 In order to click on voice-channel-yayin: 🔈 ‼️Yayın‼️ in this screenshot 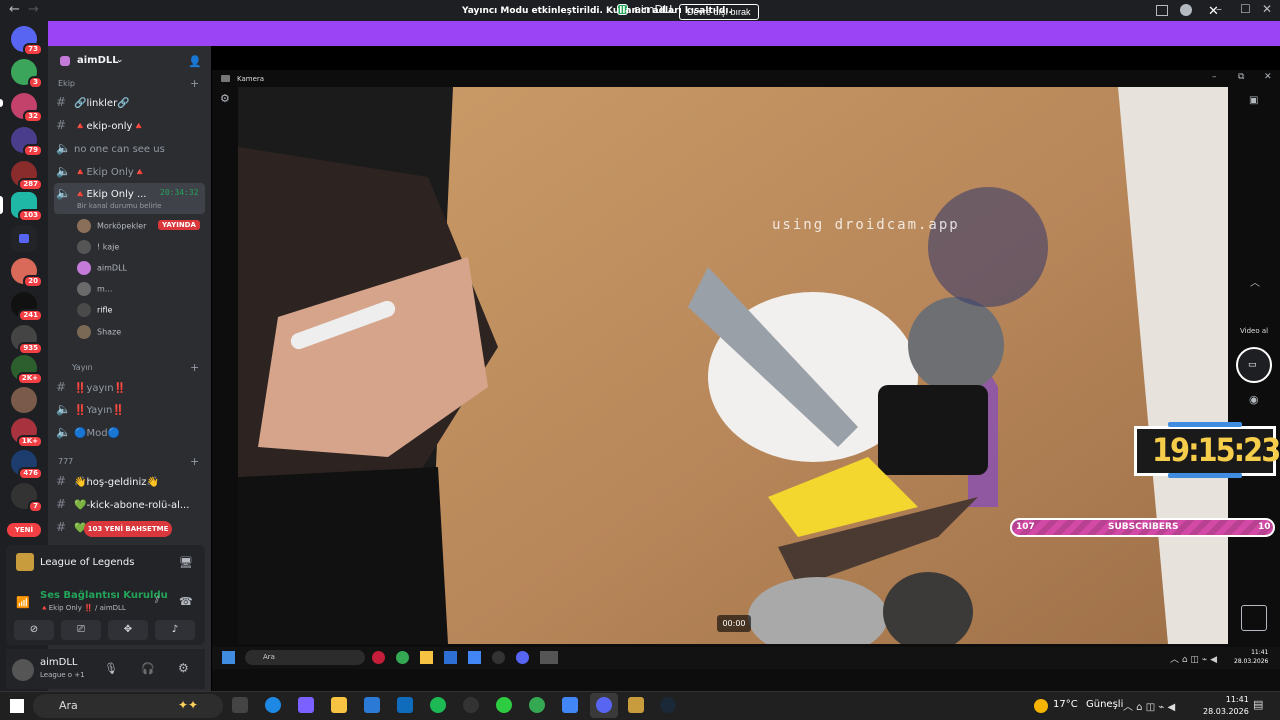, I will do `click(90, 409)`.